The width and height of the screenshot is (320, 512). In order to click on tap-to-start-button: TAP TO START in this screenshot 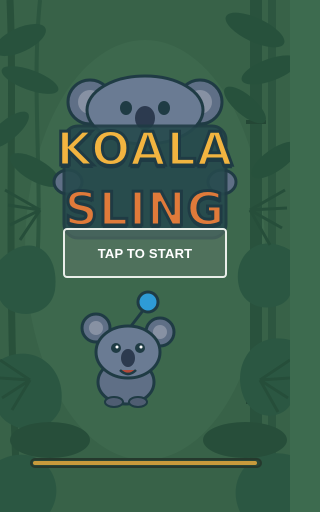, I will do `click(145, 253)`.